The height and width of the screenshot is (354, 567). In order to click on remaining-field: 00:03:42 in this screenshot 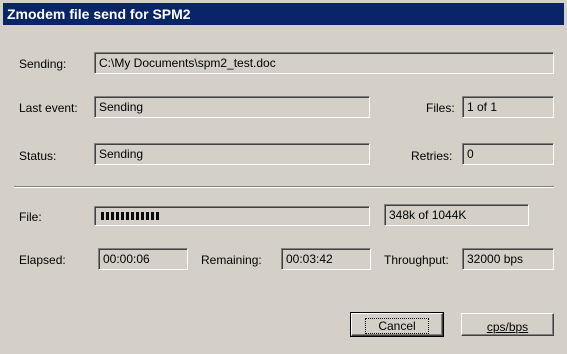, I will do `click(326, 259)`.